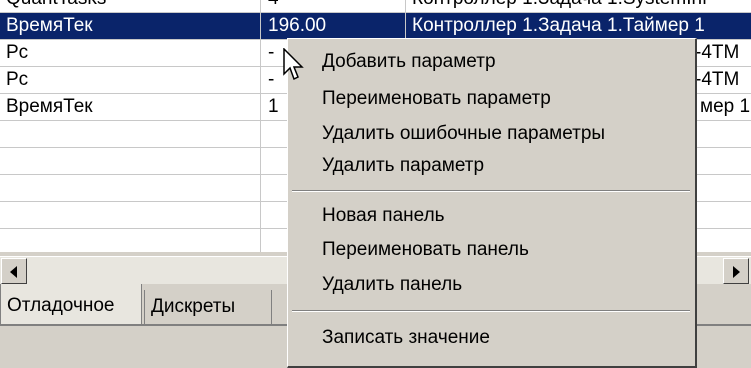  Describe the element at coordinates (208, 307) in the screenshot. I see `tab-diskrety: Дискреты` at that location.